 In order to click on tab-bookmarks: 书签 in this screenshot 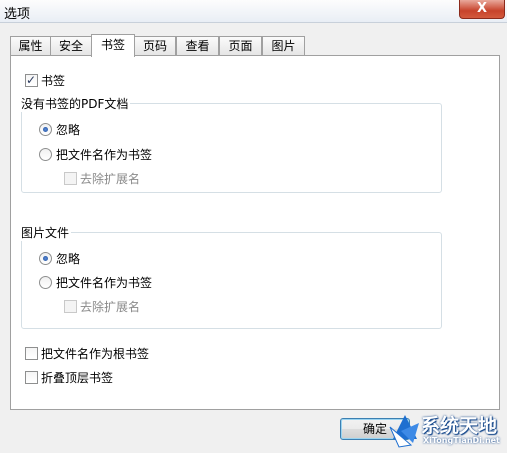, I will do `click(113, 45)`.